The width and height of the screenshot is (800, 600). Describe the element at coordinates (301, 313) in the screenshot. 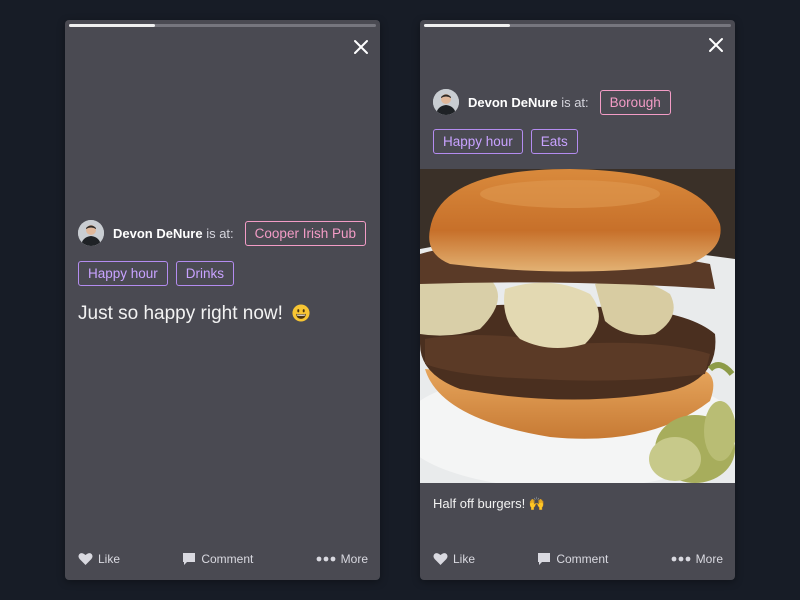

I see `grinning-face-icon` at that location.